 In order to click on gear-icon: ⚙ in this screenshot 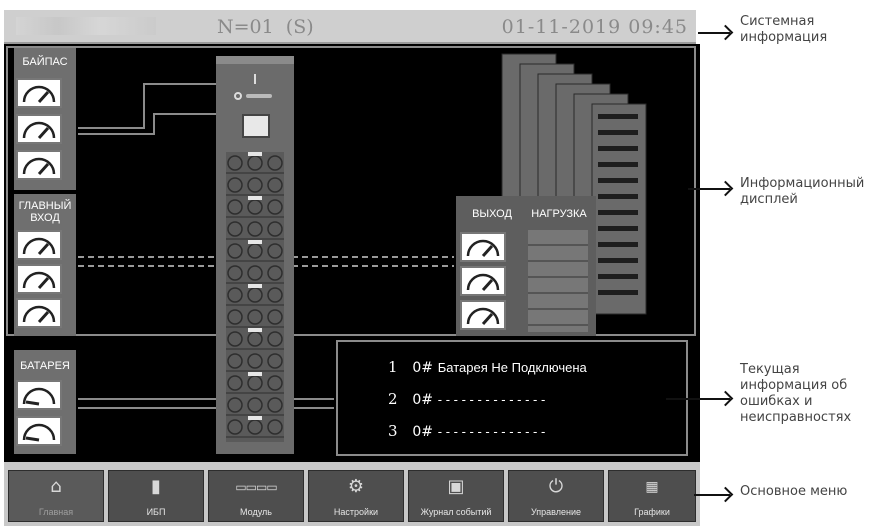, I will do `click(356, 486)`.